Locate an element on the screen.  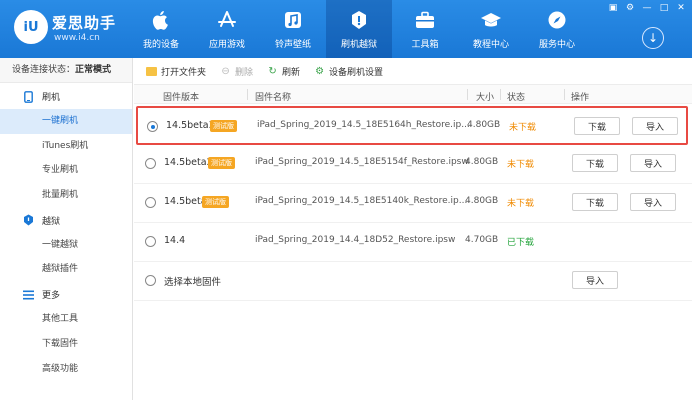
device-status-label: 设备连接状态： is located at coordinates (44, 70).